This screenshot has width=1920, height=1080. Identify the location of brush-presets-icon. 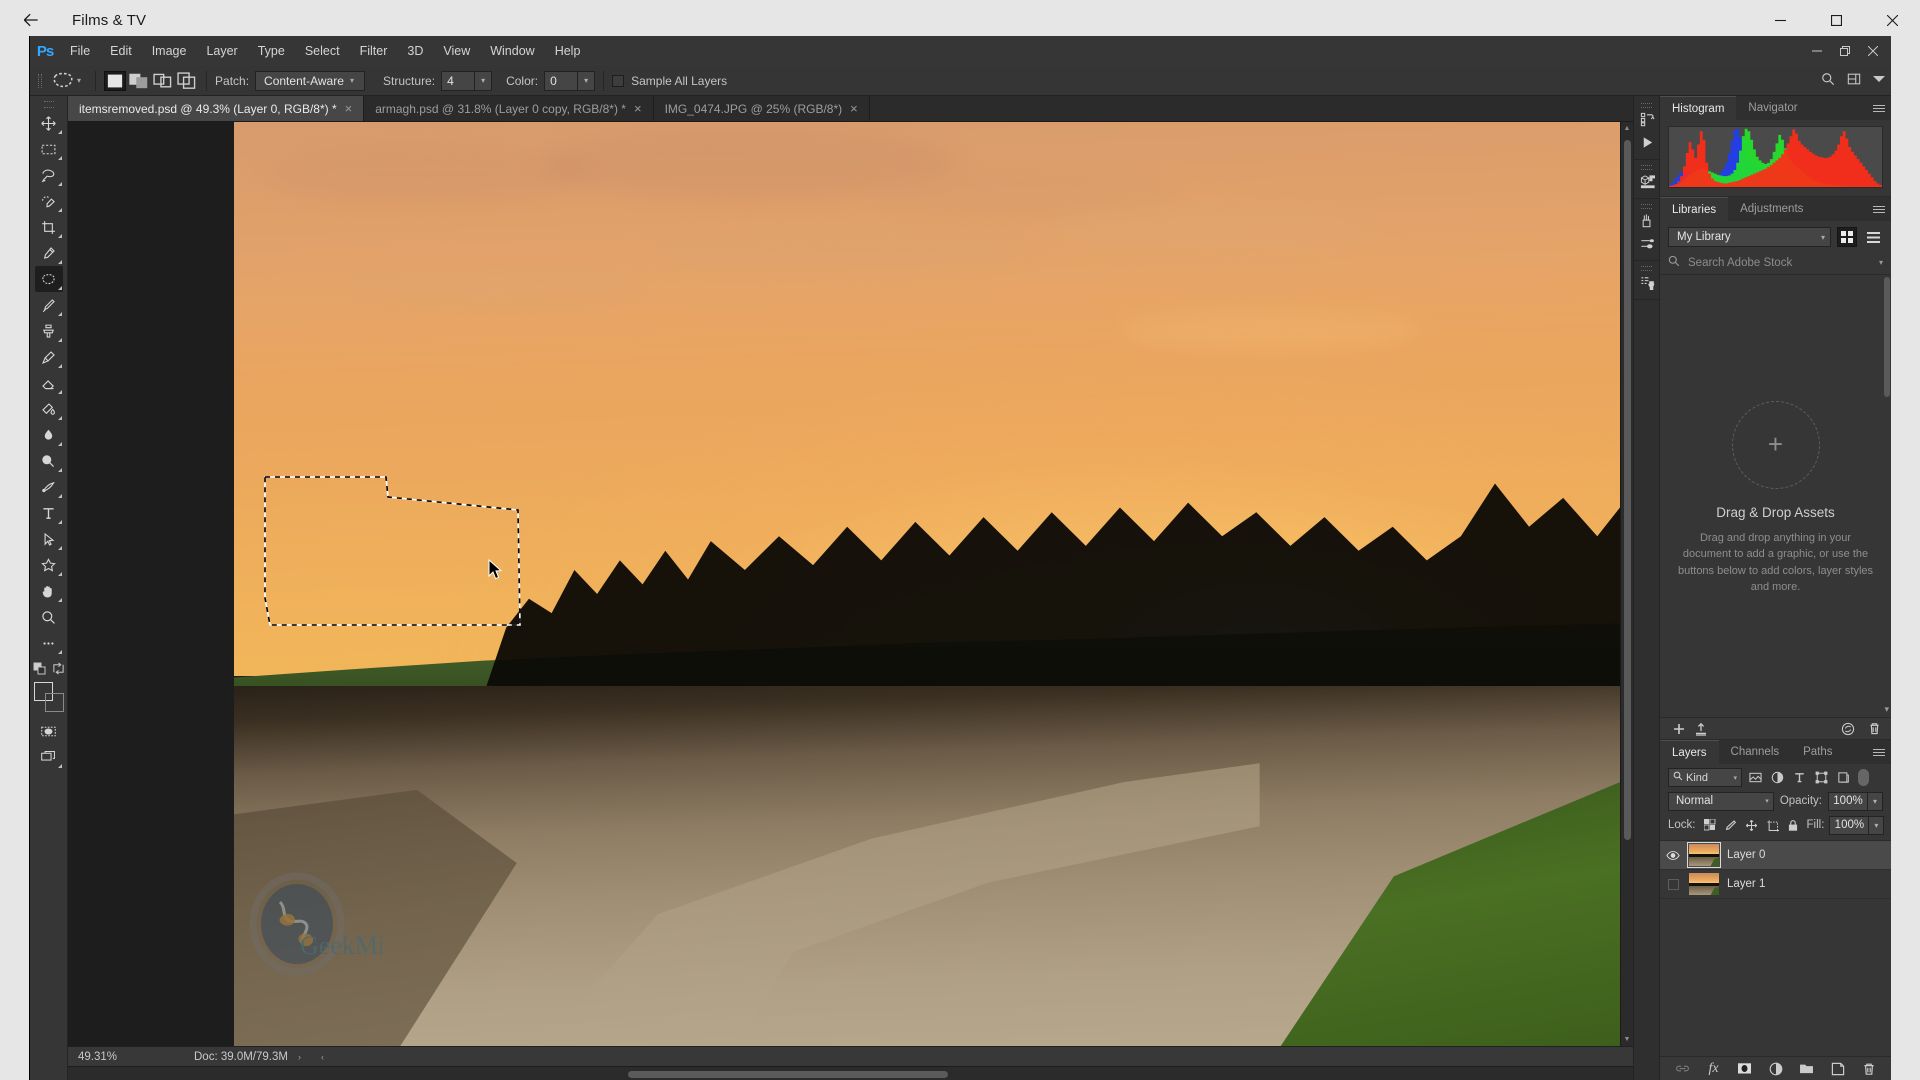
(1647, 220).